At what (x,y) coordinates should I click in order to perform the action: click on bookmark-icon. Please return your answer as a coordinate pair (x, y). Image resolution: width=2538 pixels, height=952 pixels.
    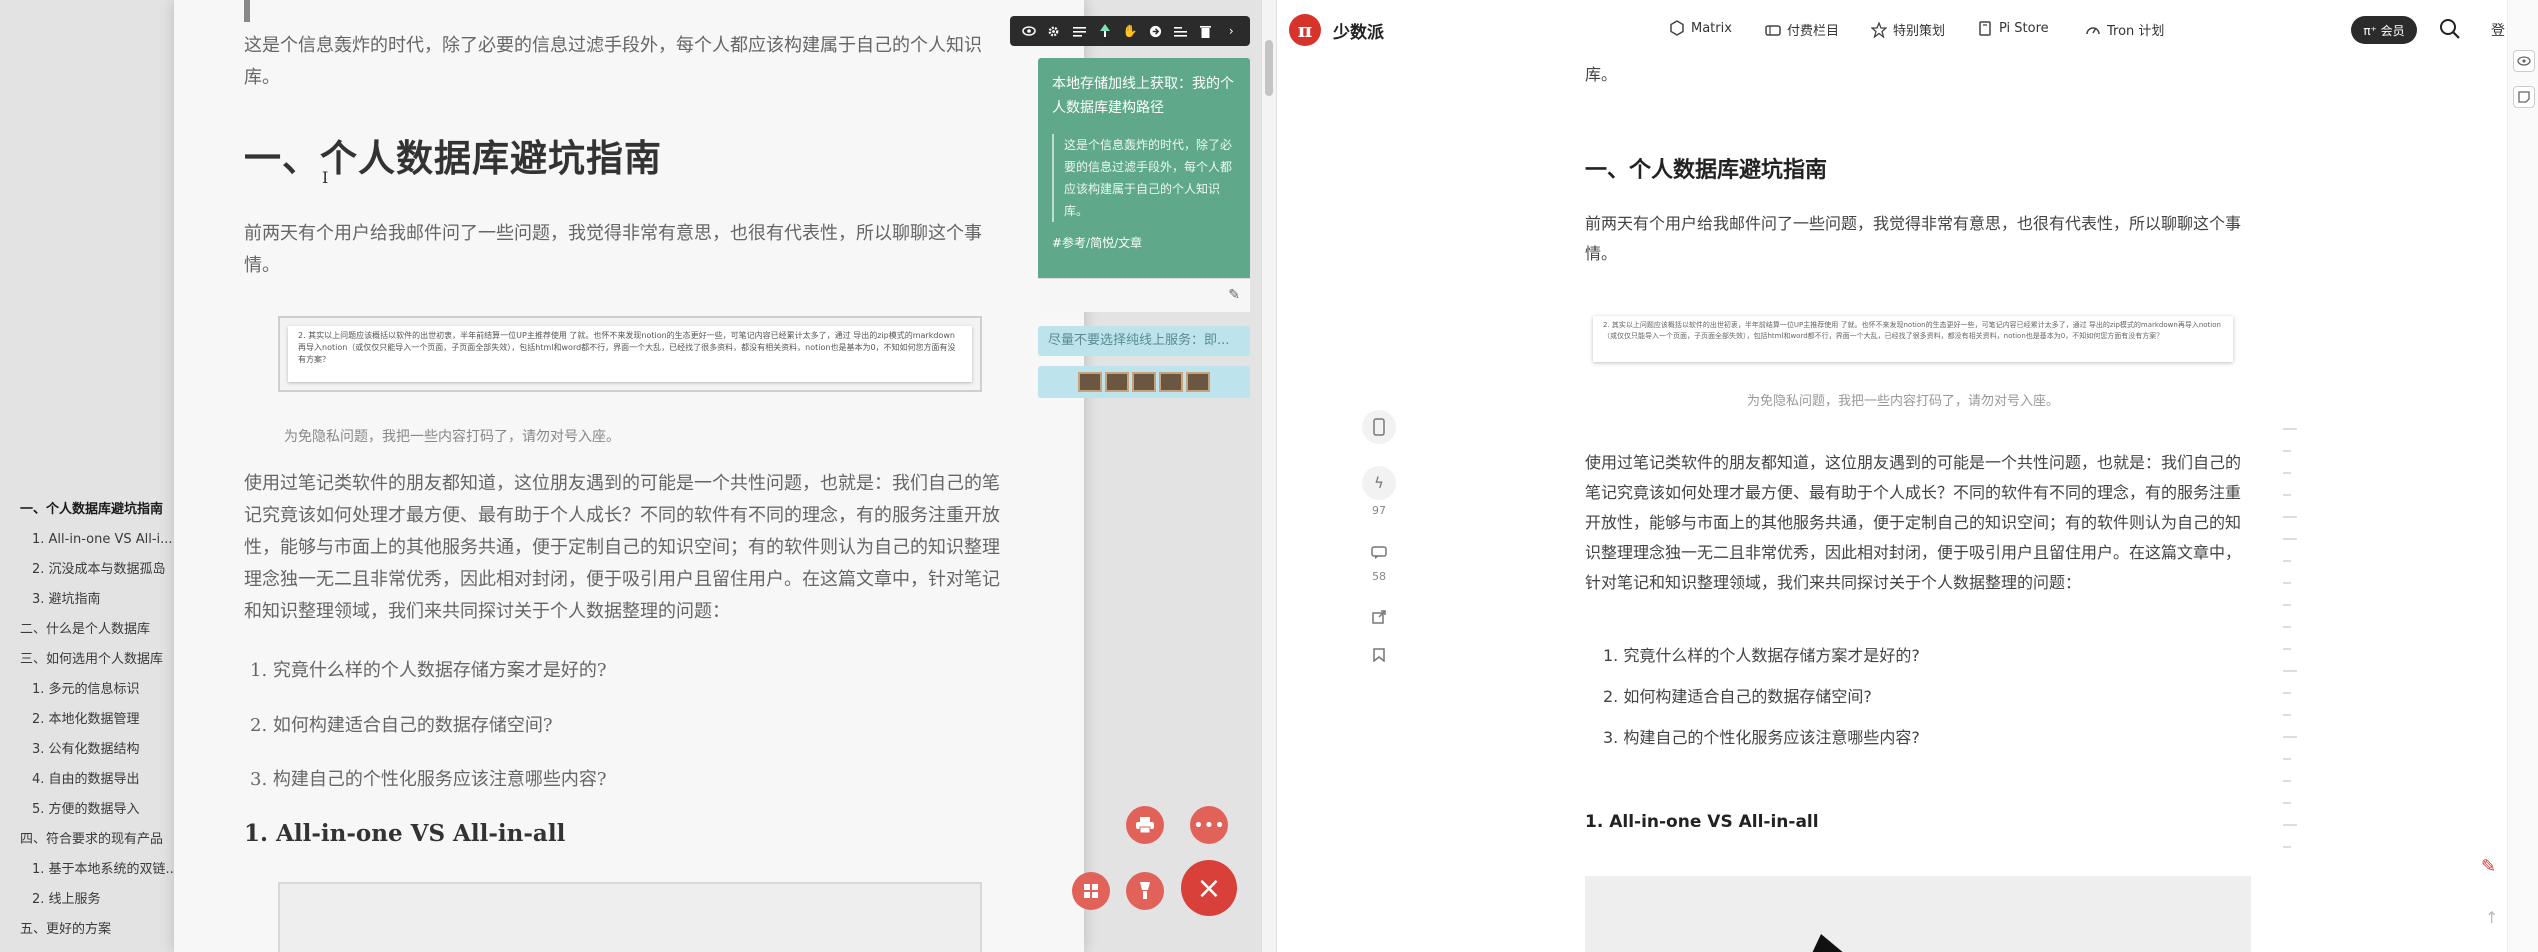
    Looking at the image, I should click on (1379, 655).